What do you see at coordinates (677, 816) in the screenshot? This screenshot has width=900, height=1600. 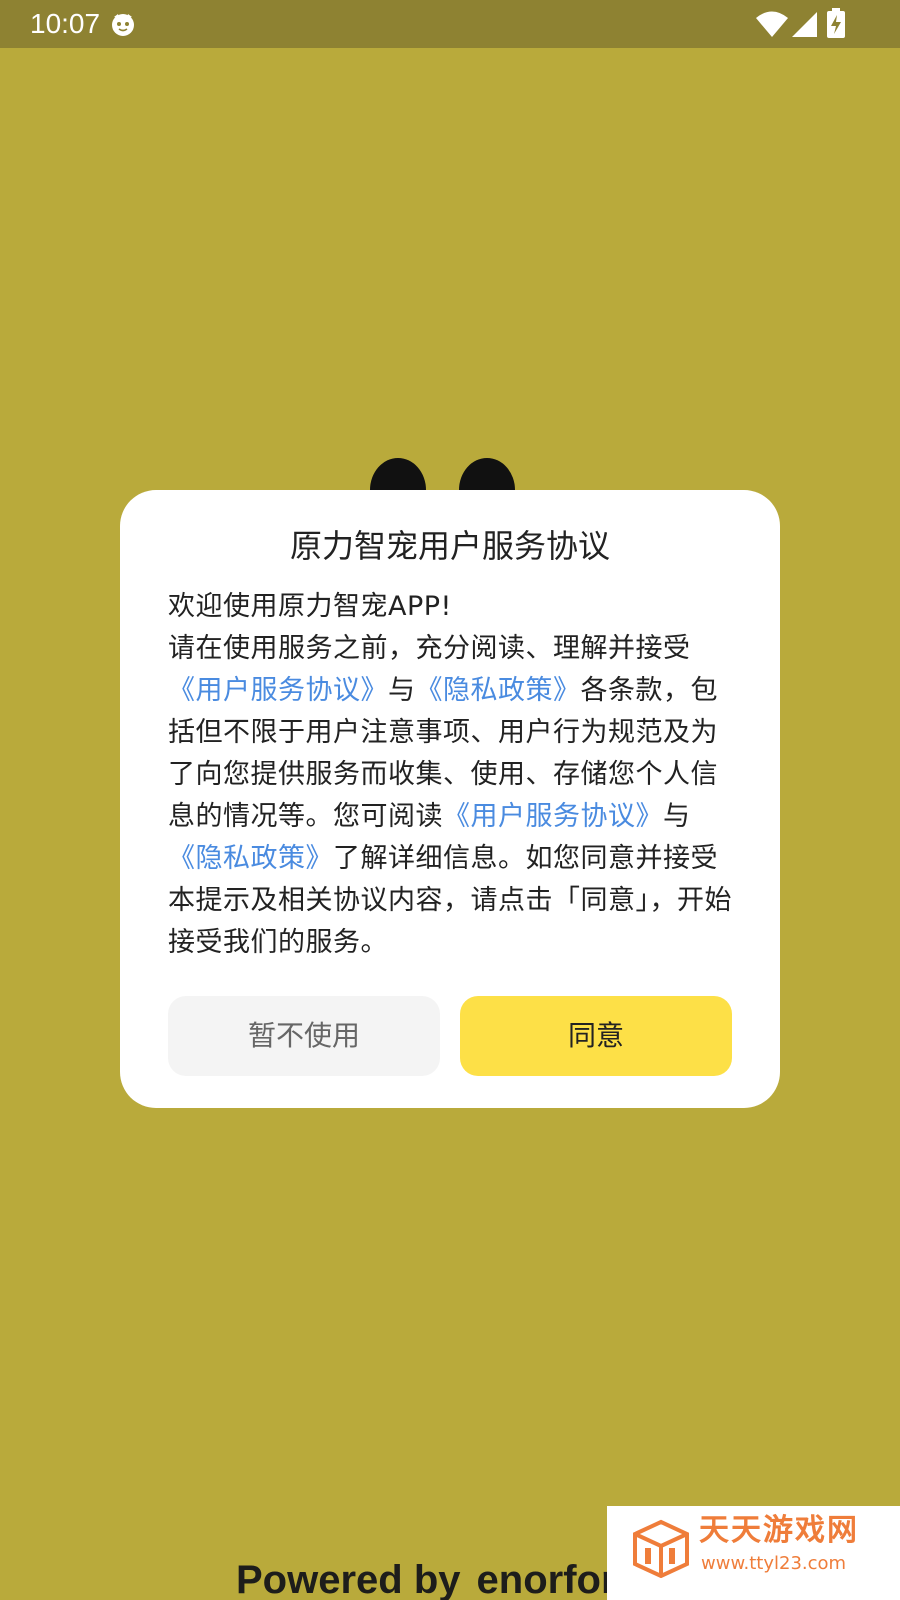 I see `and-text-2: 与` at bounding box center [677, 816].